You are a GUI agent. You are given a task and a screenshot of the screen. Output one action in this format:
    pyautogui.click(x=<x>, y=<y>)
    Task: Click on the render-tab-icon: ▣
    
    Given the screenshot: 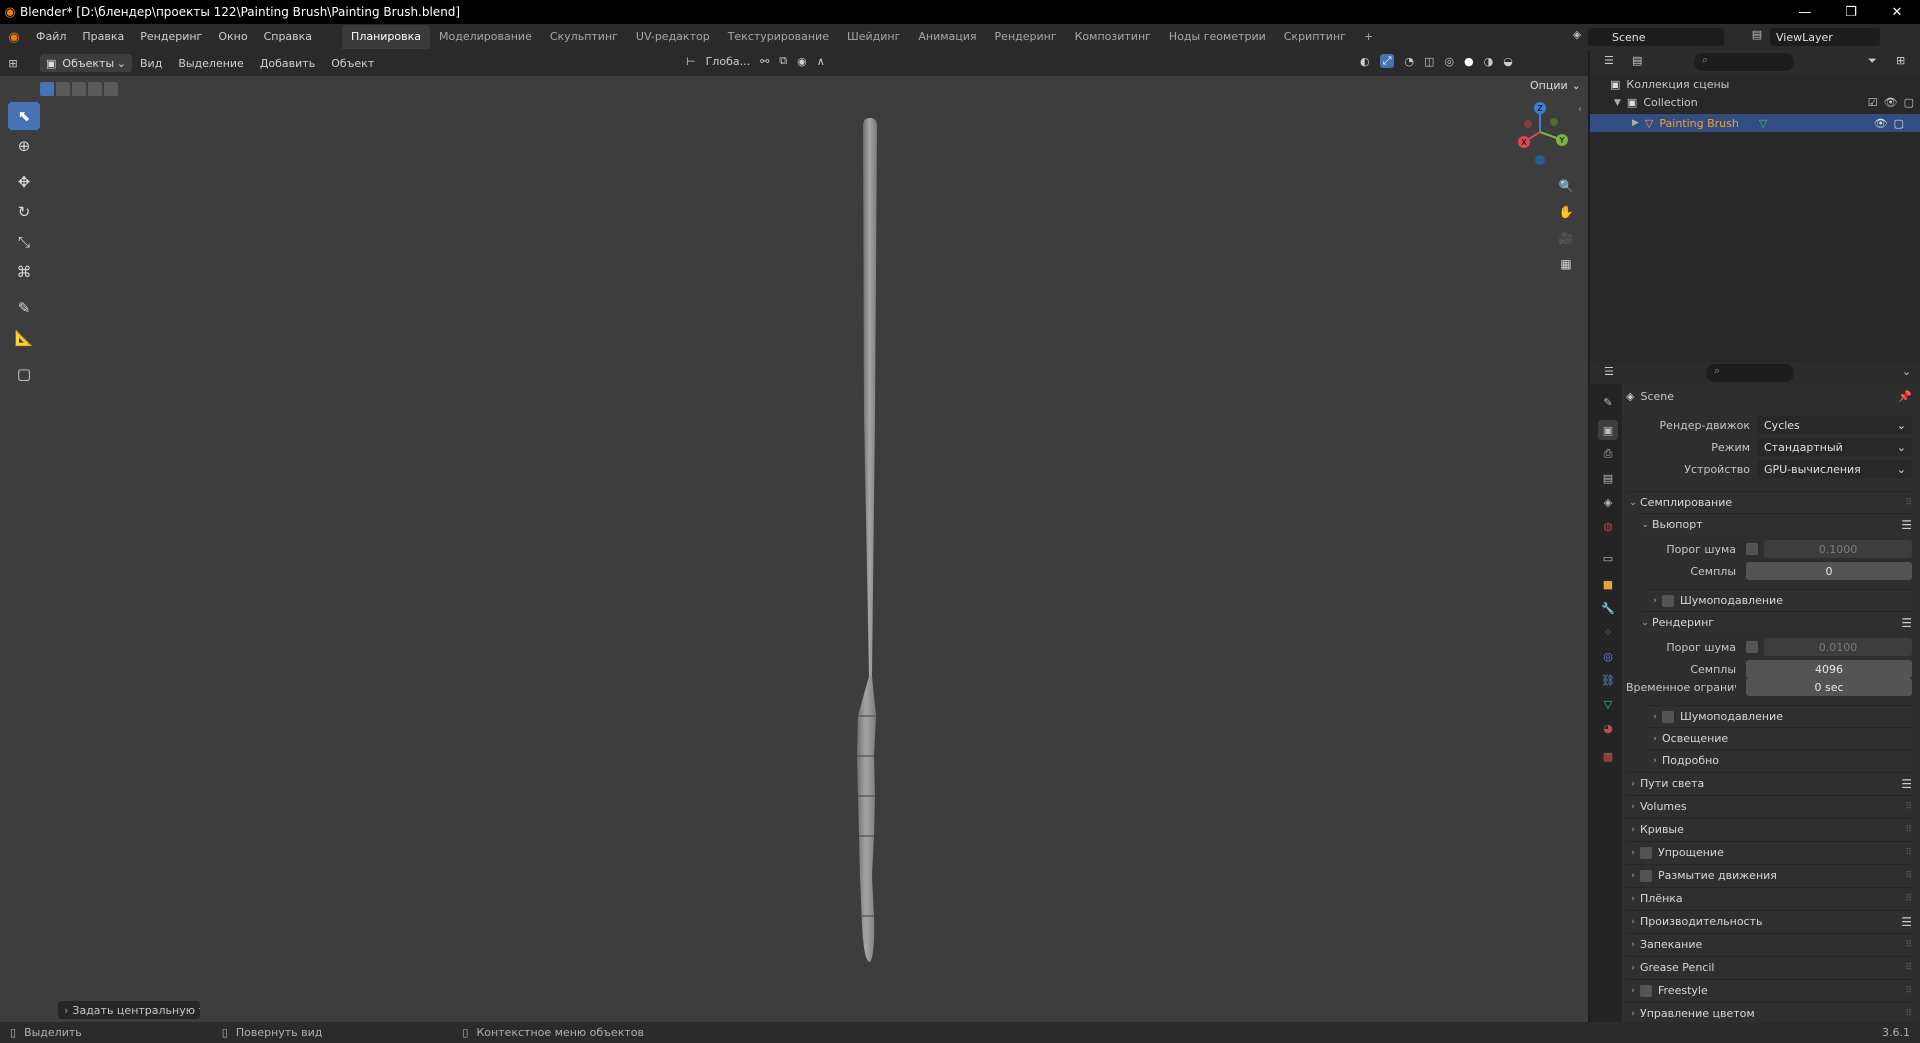 What is the action you would take?
    pyautogui.click(x=1608, y=430)
    